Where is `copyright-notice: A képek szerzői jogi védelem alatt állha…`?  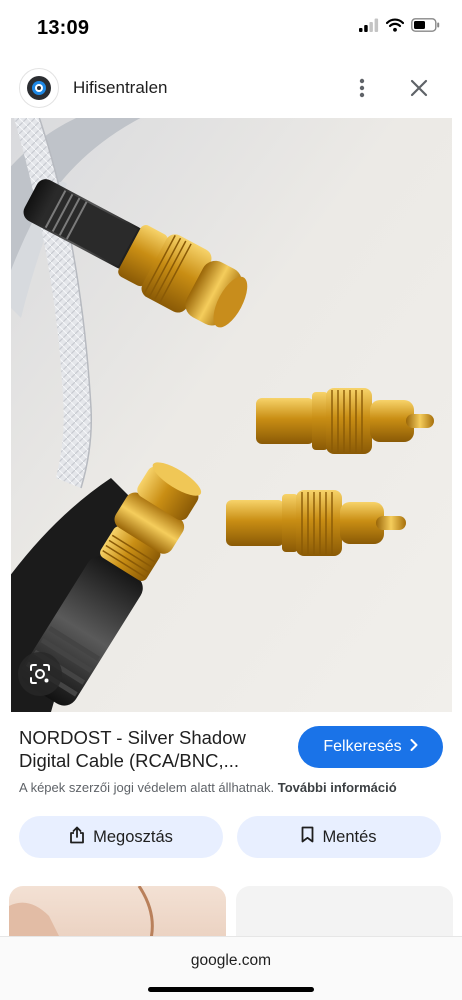 copyright-notice: A képek szerzői jogi védelem alatt állha… is located at coordinates (208, 787).